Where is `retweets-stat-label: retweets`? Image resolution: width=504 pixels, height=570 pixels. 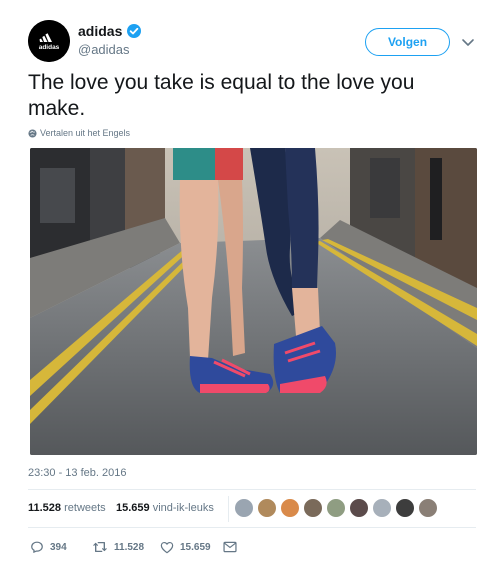 retweets-stat-label: retweets is located at coordinates (85, 508).